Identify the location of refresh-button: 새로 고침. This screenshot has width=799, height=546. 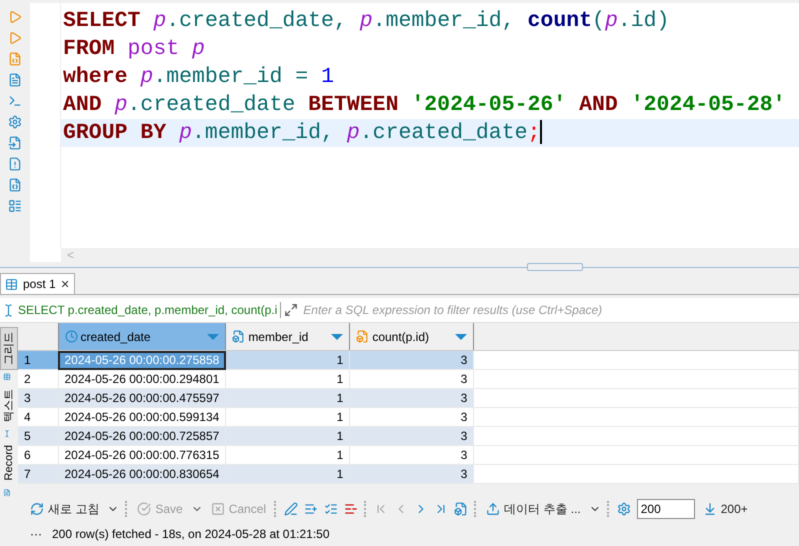
(65, 509).